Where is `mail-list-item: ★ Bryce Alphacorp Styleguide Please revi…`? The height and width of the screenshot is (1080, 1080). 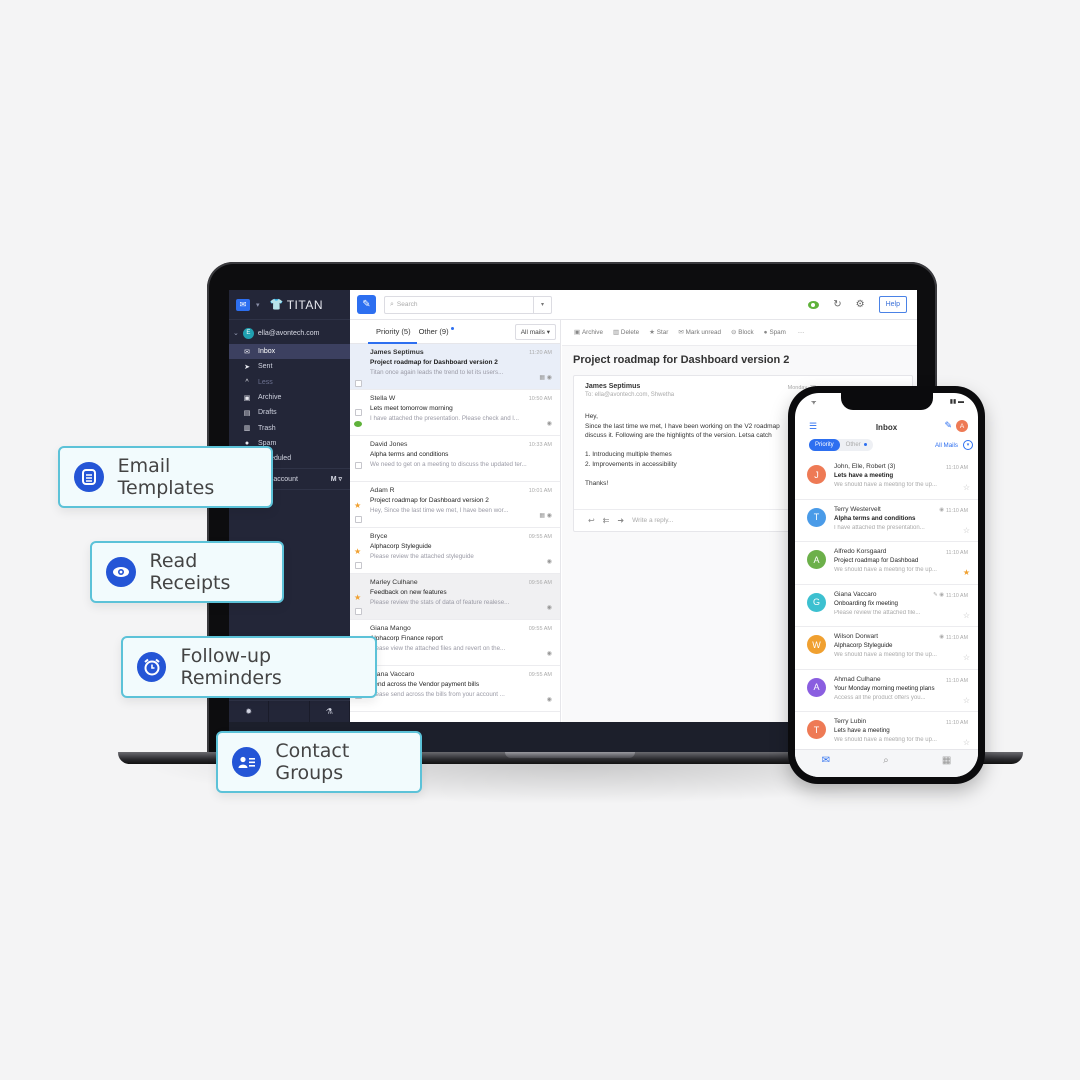 mail-list-item: ★ Bryce Alphacorp Styleguide Please revi… is located at coordinates (455, 551).